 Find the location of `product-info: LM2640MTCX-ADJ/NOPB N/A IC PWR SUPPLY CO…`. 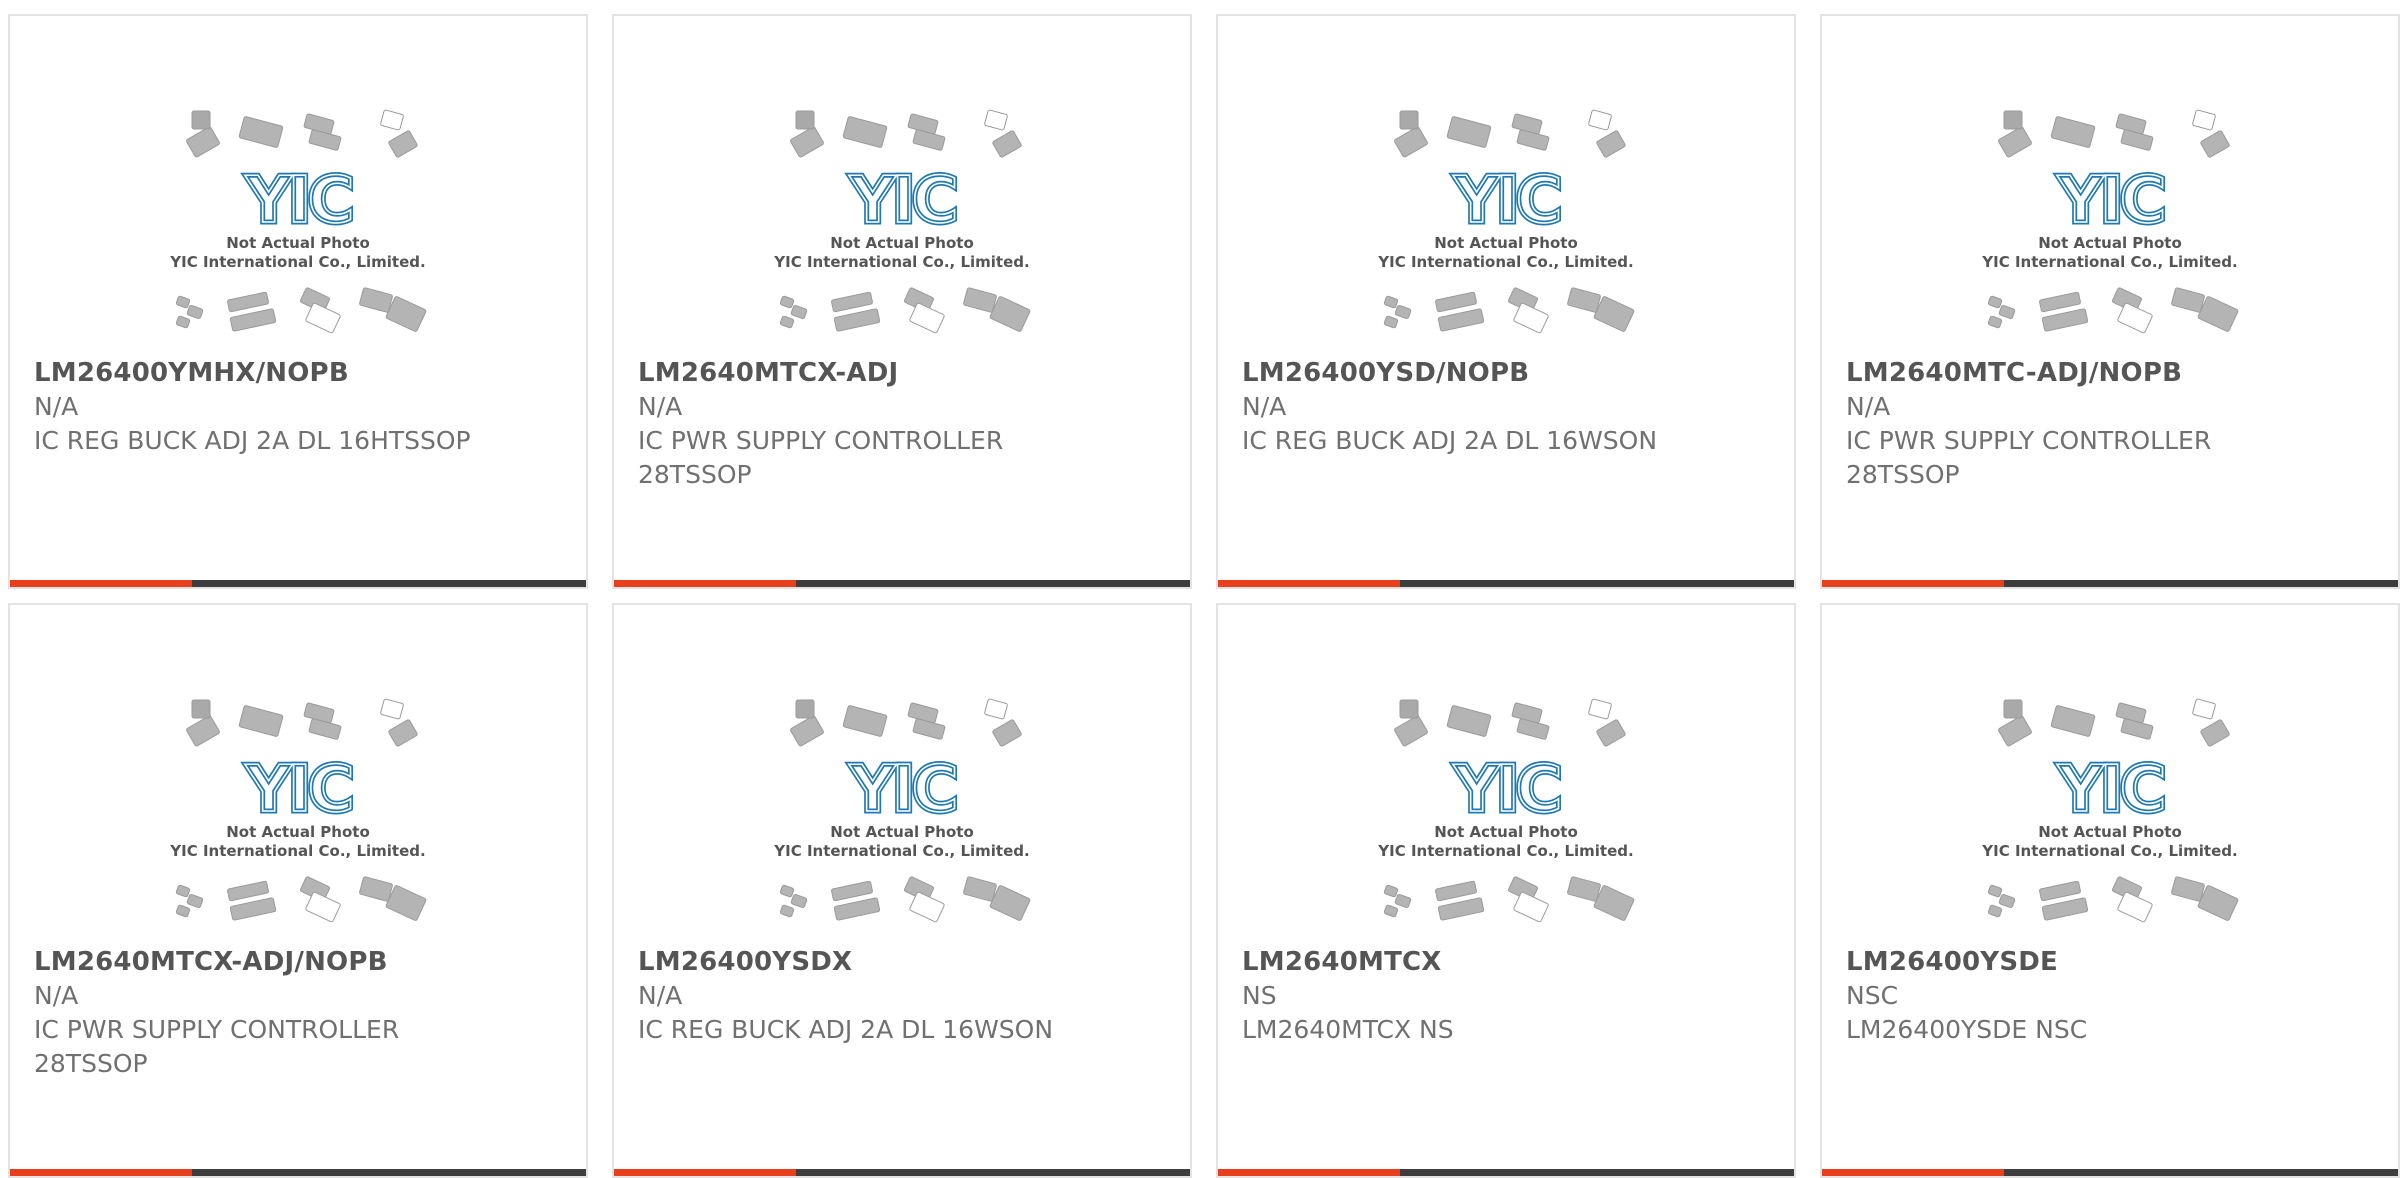

product-info: LM2640MTCX-ADJ/NOPB N/A IC PWR SUPPLY CO… is located at coordinates (254, 1013).